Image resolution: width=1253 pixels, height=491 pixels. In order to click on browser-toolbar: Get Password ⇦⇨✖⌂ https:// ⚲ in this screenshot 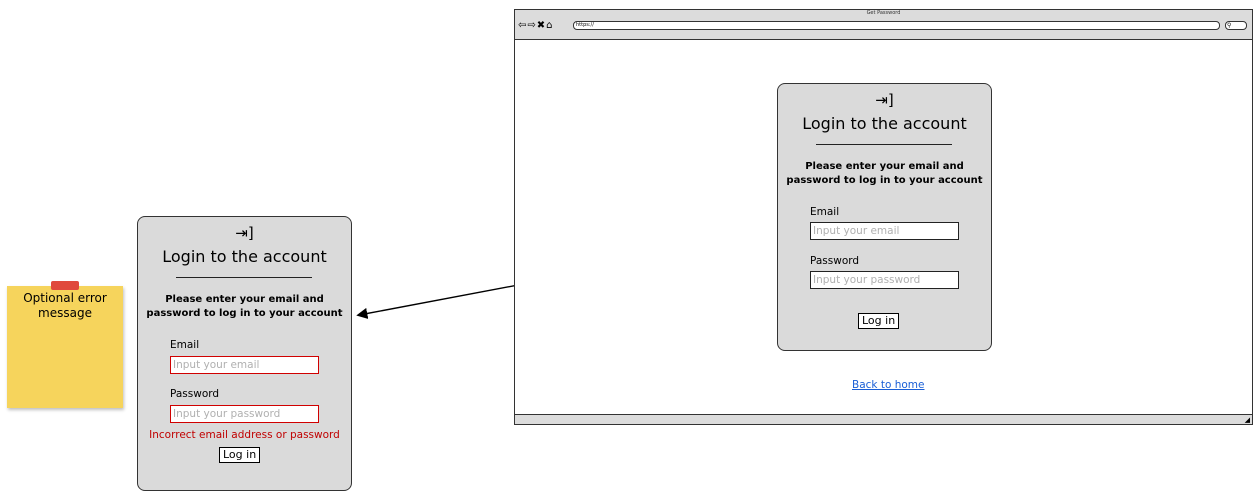, I will do `click(883, 25)`.